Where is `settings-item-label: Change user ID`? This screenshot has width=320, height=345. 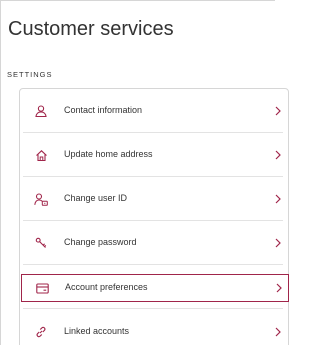
settings-item-label: Change user ID is located at coordinates (96, 198).